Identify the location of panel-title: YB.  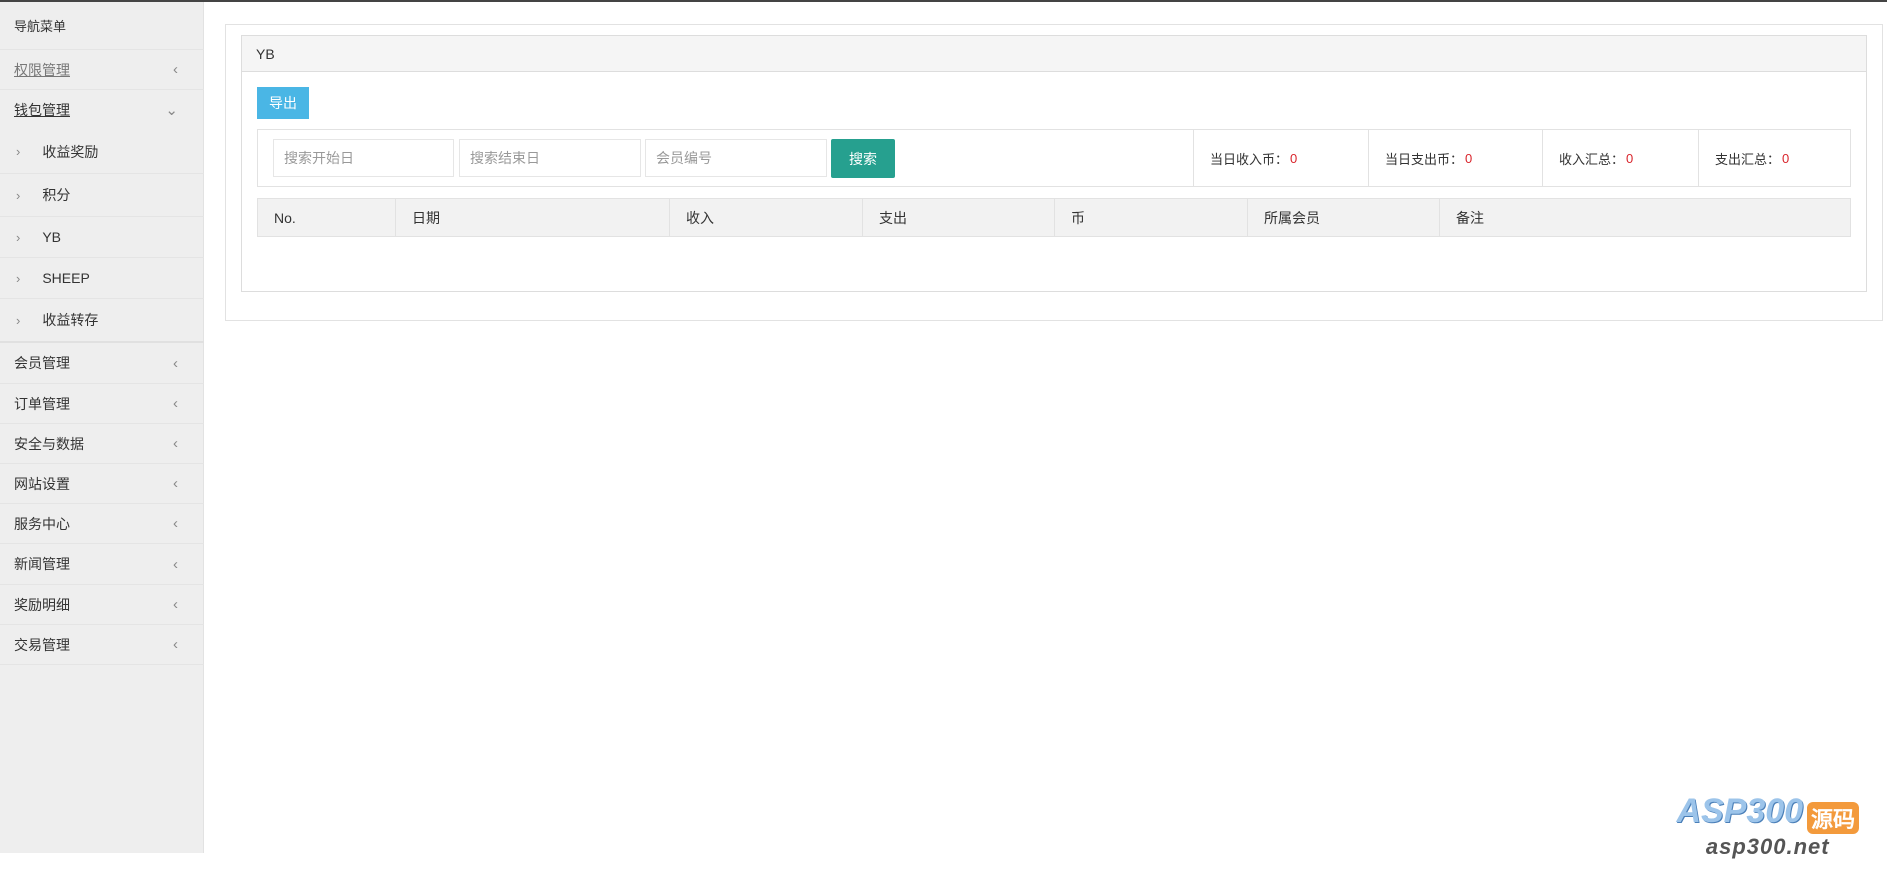
(1054, 53).